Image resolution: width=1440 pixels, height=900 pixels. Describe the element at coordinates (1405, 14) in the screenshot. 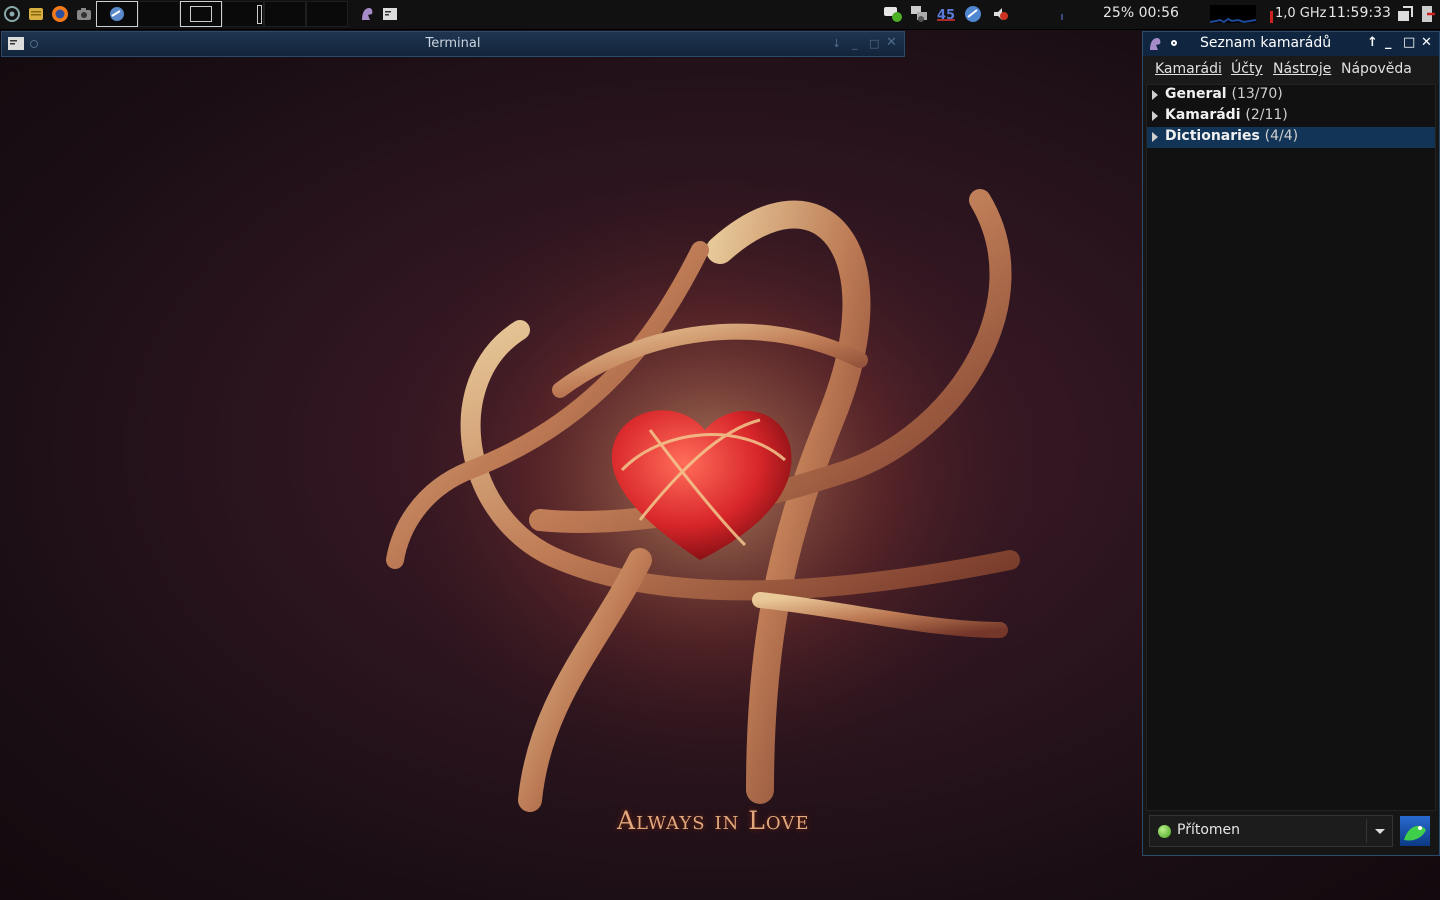

I see `user-switch-icon` at that location.